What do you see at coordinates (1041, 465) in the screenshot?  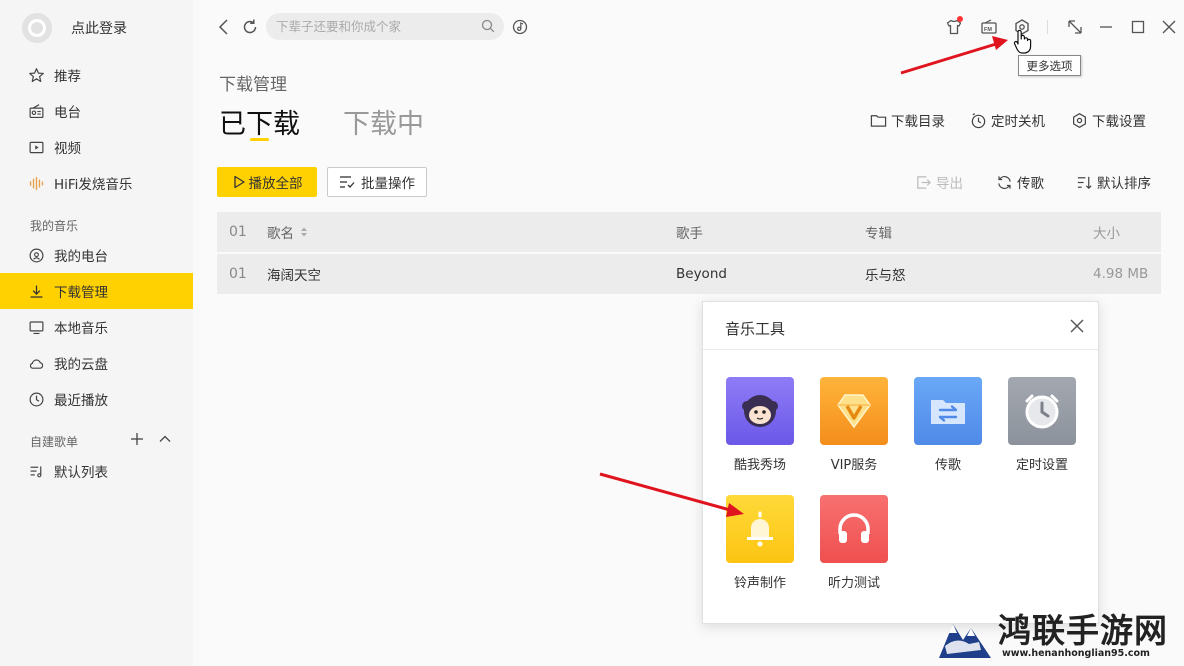 I see `tool-label: 定时设置` at bounding box center [1041, 465].